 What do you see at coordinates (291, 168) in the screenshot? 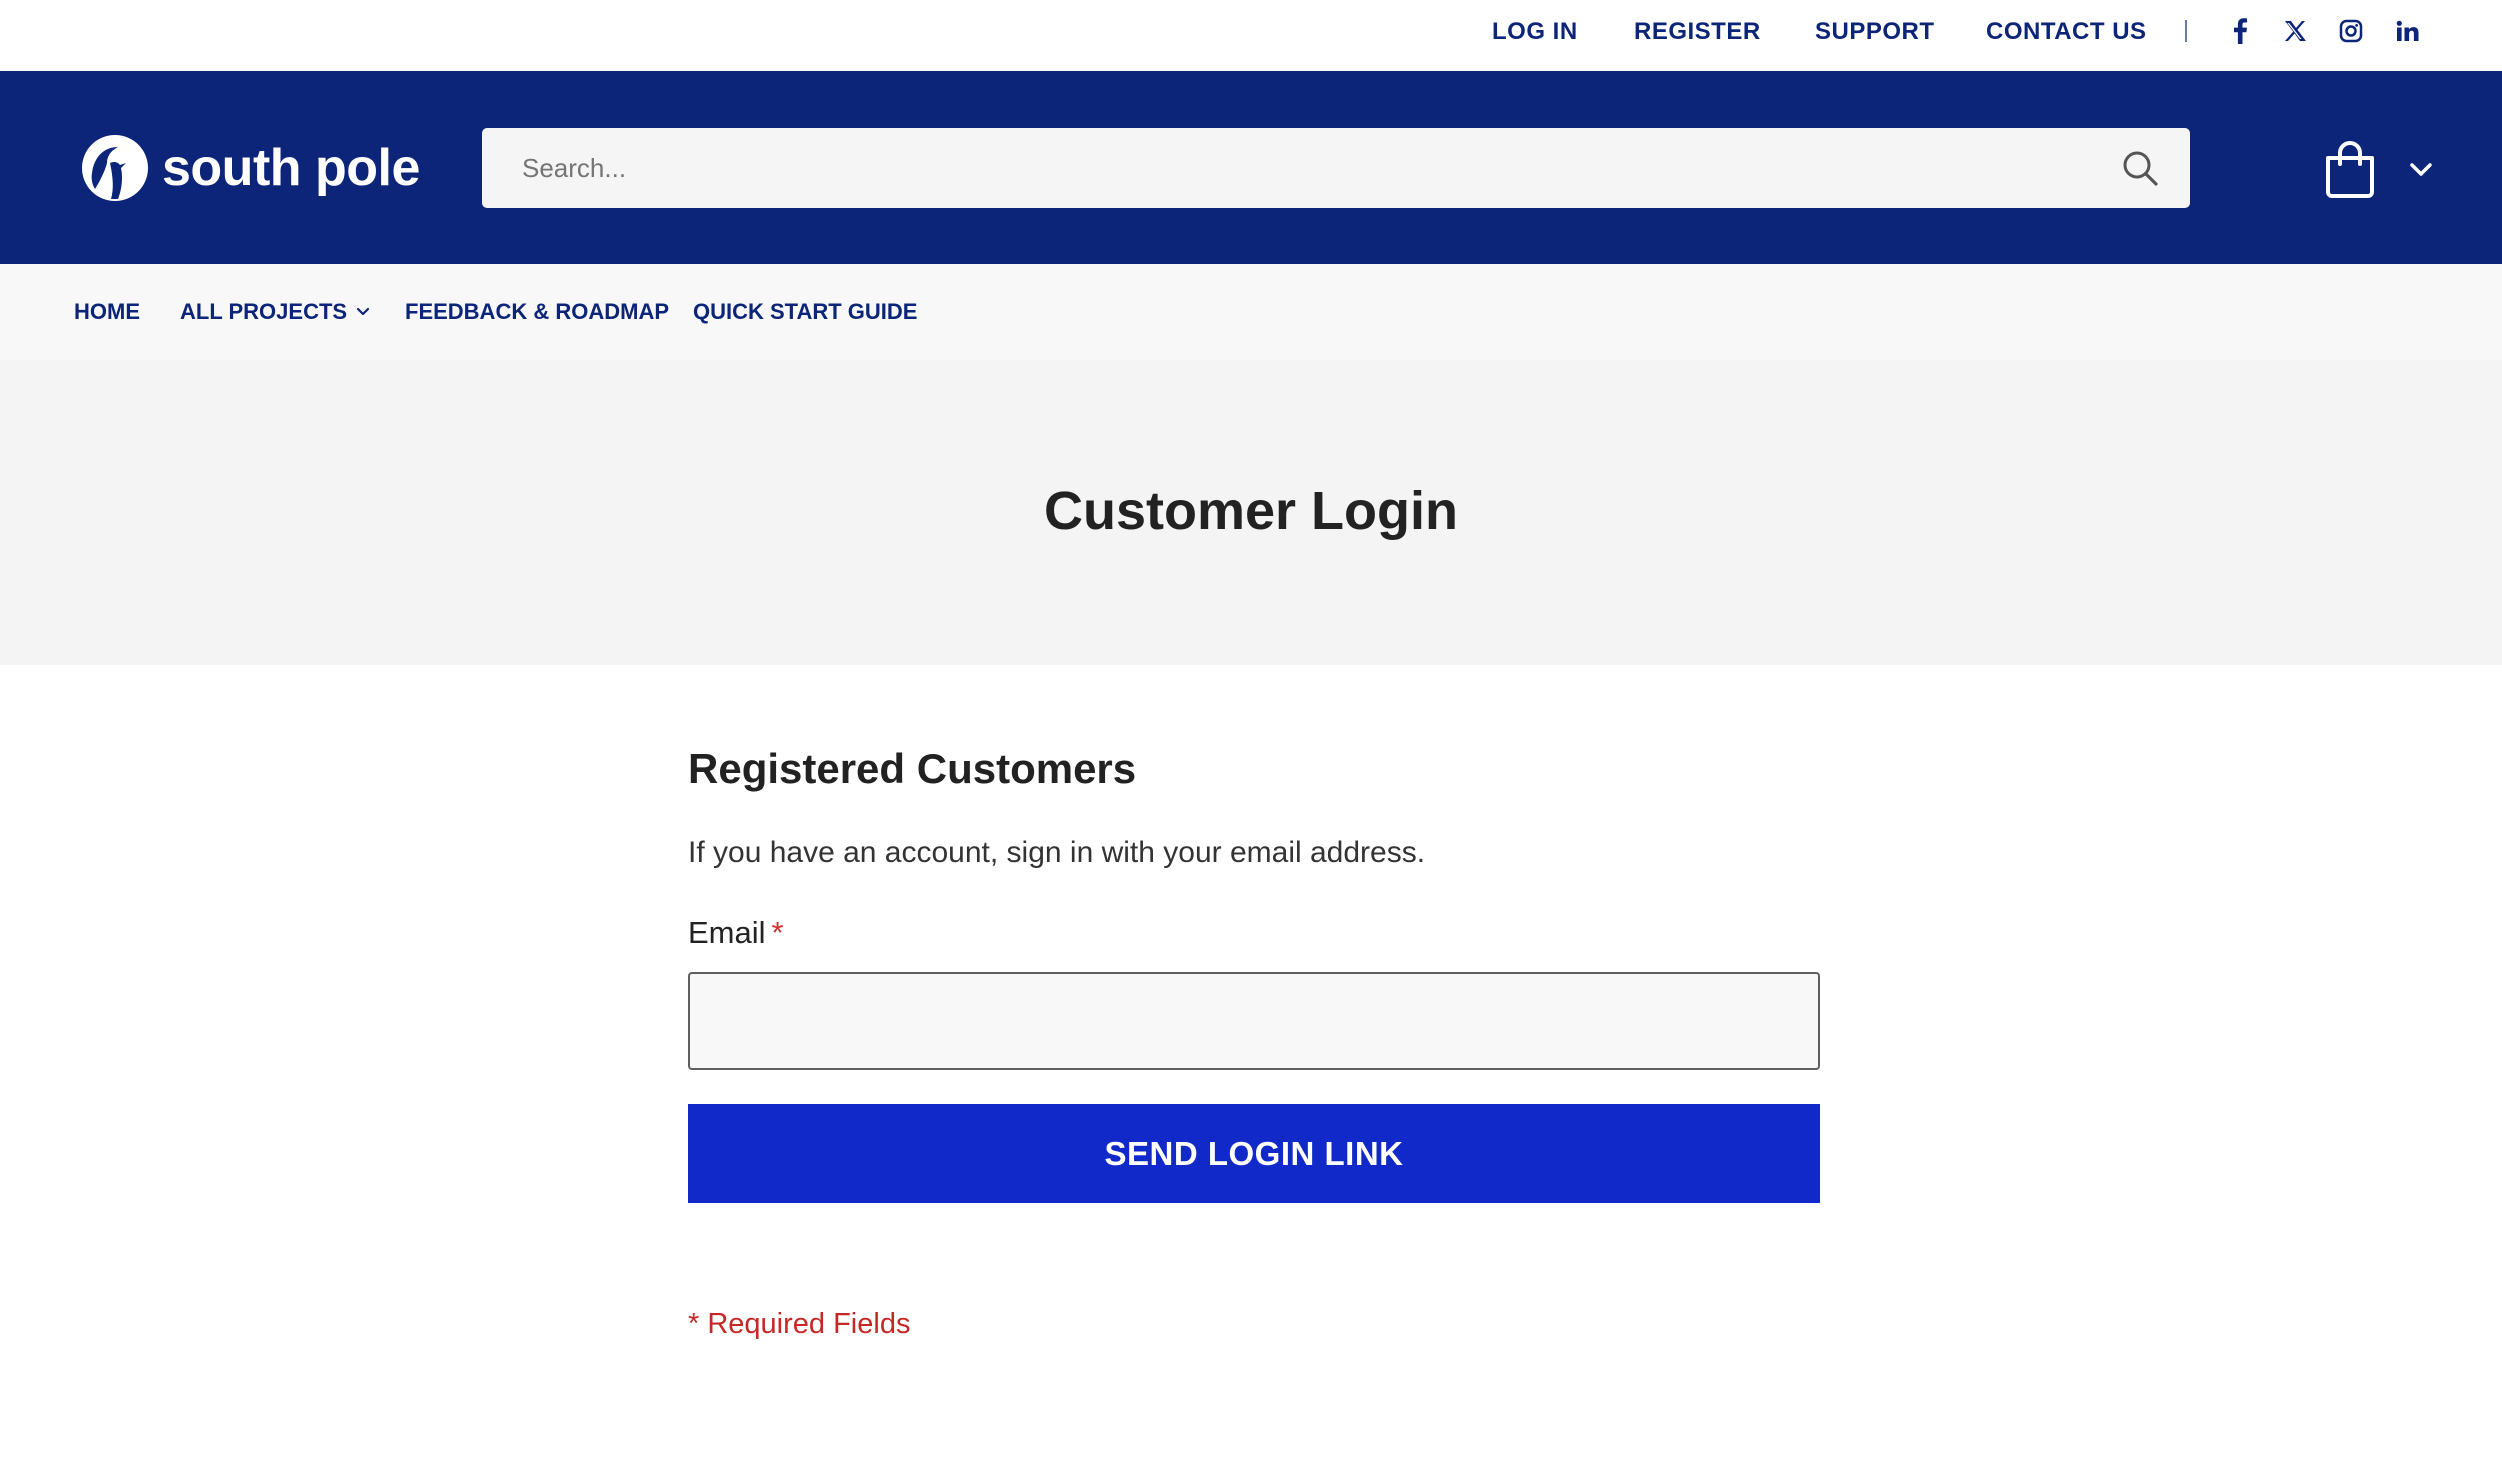
I see `logo-text: south pole` at bounding box center [291, 168].